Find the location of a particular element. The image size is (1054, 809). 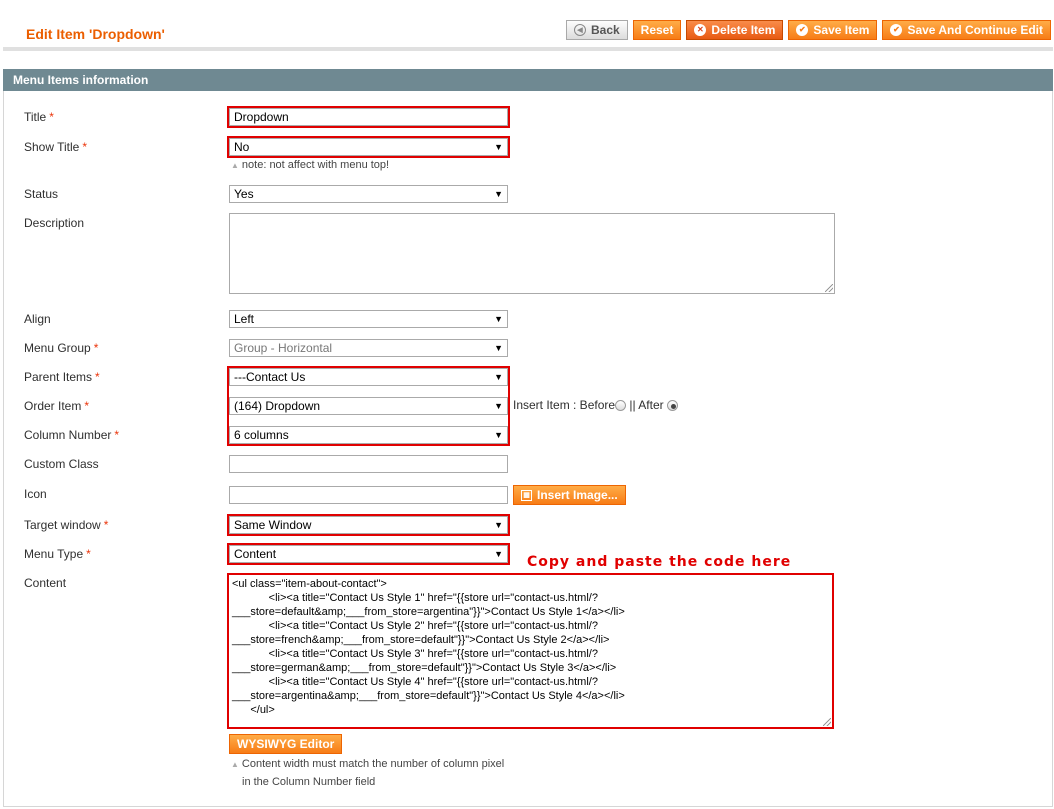

insert-position: Insert Item : Before || After is located at coordinates (595, 405).